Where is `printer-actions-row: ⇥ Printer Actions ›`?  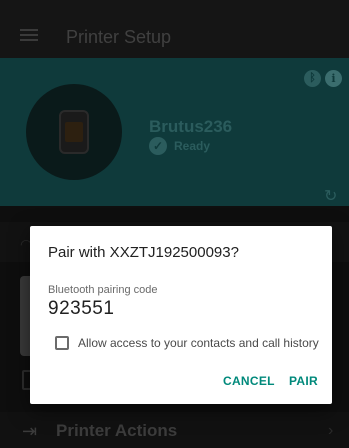 printer-actions-row: ⇥ Printer Actions › is located at coordinates (174, 430).